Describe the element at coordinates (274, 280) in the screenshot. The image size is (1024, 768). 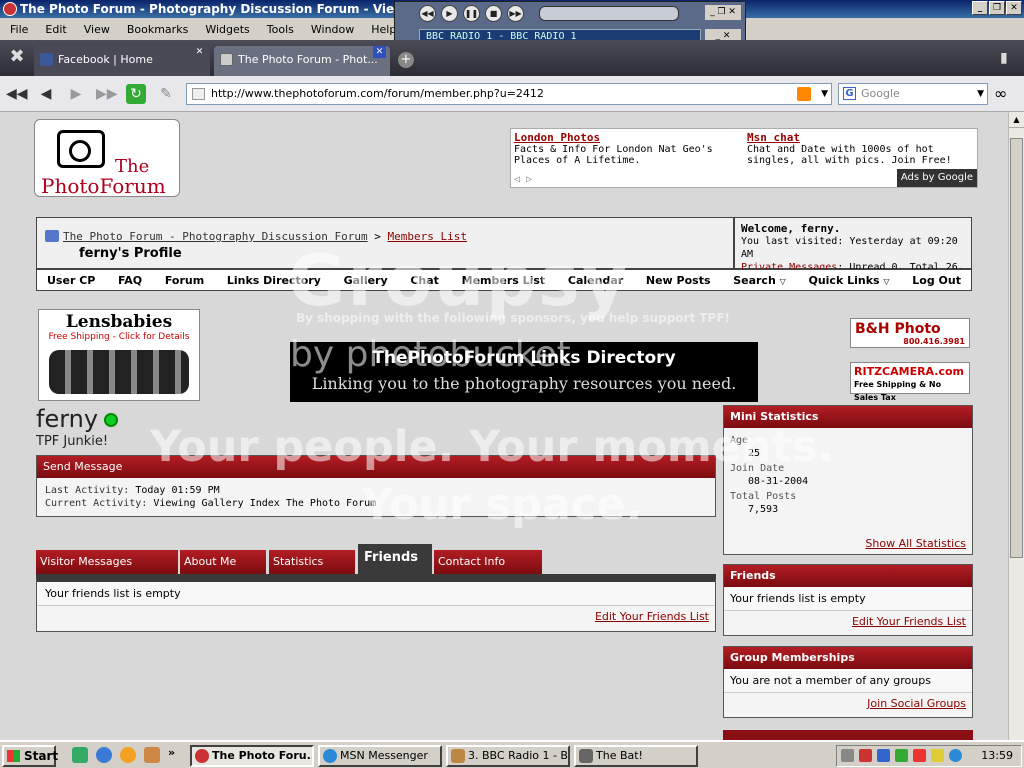
I see `nav-links-directory: Links Directory` at that location.